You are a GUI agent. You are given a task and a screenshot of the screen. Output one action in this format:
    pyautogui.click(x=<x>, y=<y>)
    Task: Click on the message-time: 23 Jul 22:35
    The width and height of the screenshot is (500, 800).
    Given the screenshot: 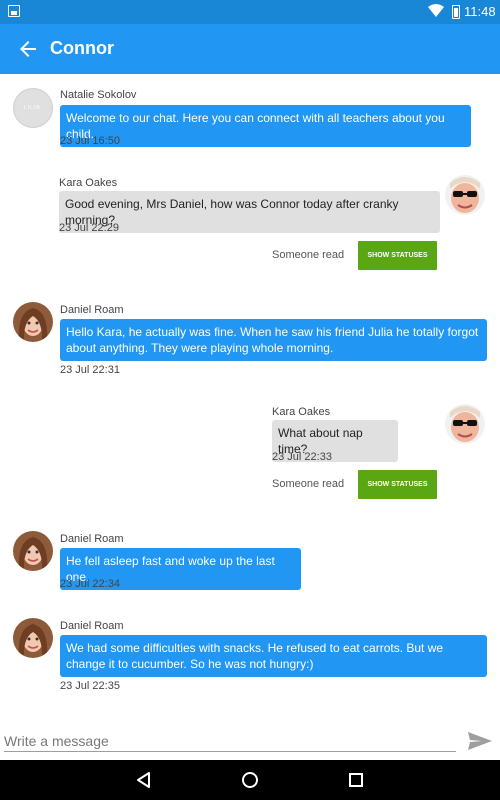 What is the action you would take?
    pyautogui.click(x=90, y=686)
    